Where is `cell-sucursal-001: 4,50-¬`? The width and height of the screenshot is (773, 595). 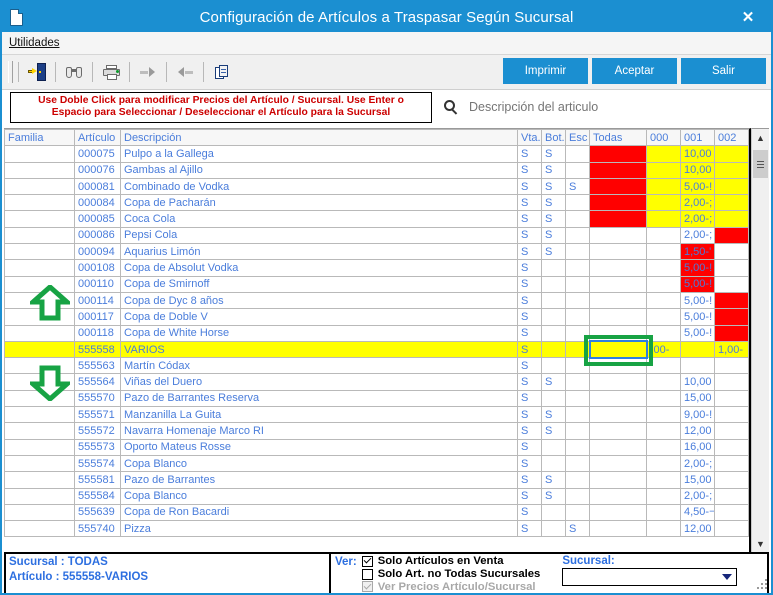 cell-sucursal-001: 4,50-¬ is located at coordinates (697, 512).